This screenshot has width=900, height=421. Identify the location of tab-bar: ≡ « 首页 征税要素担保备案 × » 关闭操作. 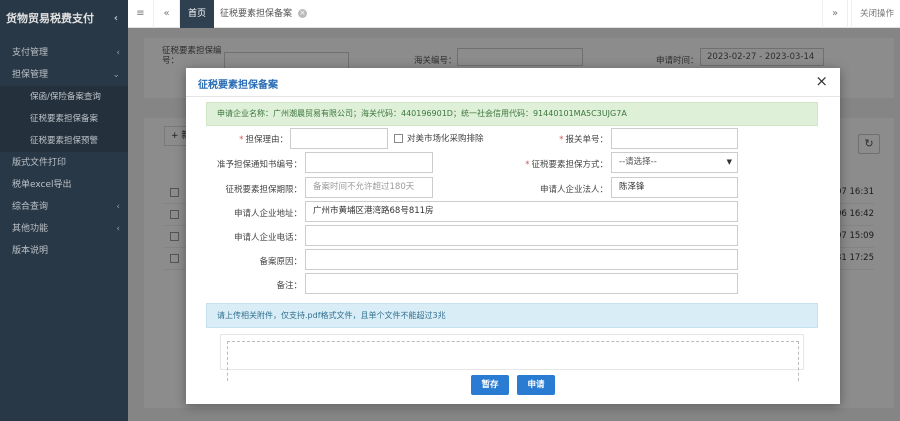
(514, 14).